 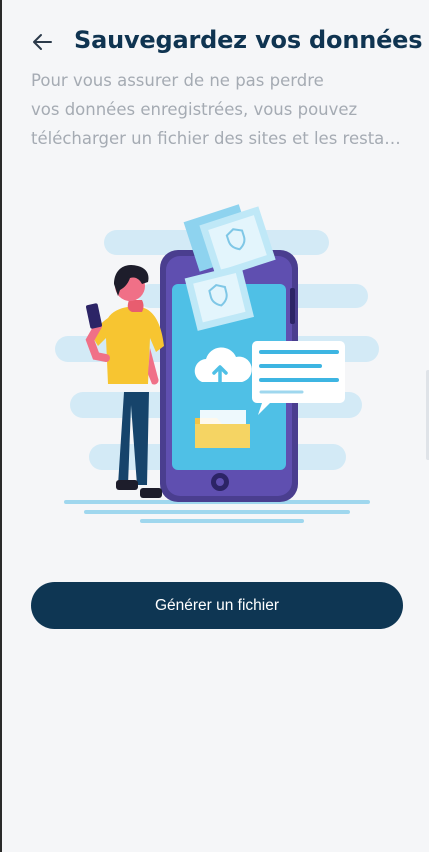 What do you see at coordinates (177, 80) in the screenshot?
I see `description-line: Pour vous assurer de ne pas perdre` at bounding box center [177, 80].